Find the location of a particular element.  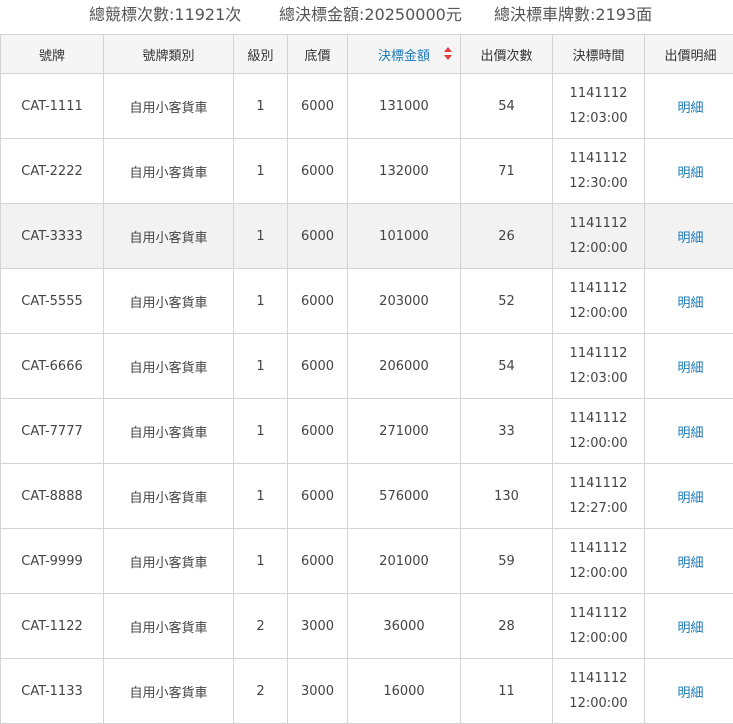

level-cell: 2 is located at coordinates (261, 691).